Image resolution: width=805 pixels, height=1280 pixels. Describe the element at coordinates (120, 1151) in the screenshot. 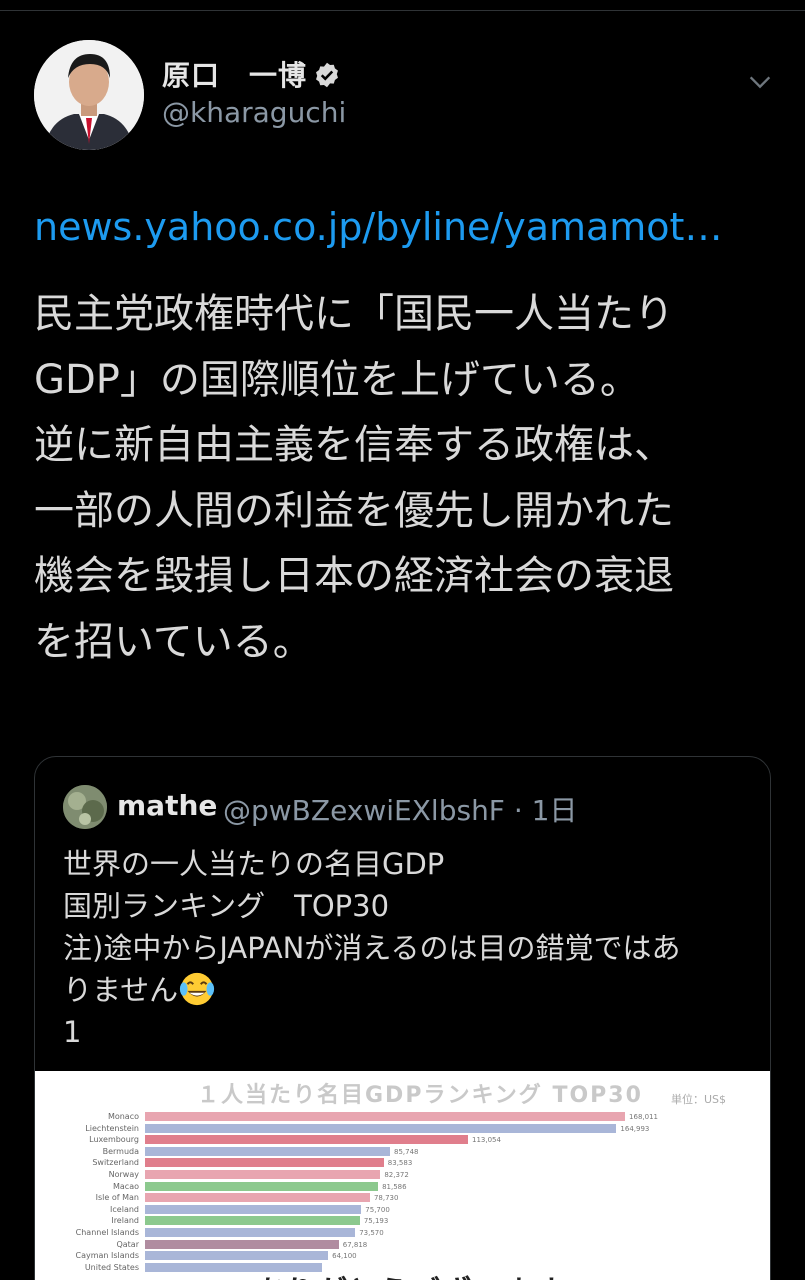

I see `chart-category-label: Bermuda` at that location.